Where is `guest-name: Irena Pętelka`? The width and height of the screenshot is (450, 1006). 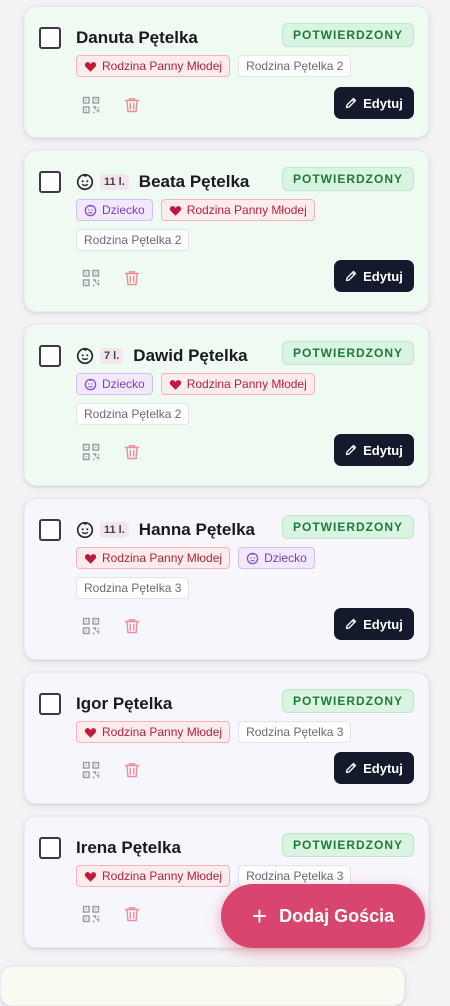
guest-name: Irena Pętelka is located at coordinates (128, 847).